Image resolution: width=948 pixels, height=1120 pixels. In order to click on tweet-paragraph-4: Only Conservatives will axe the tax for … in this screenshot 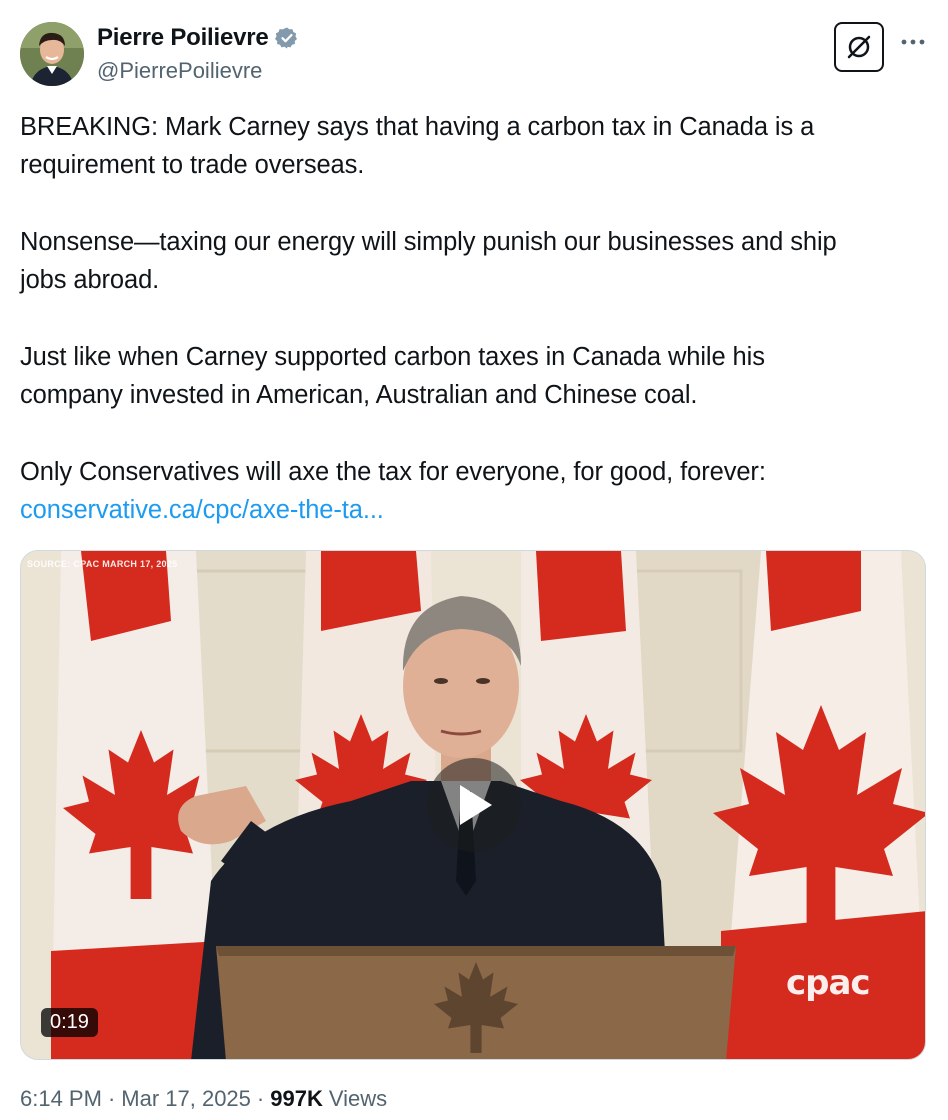, I will do `click(393, 471)`.